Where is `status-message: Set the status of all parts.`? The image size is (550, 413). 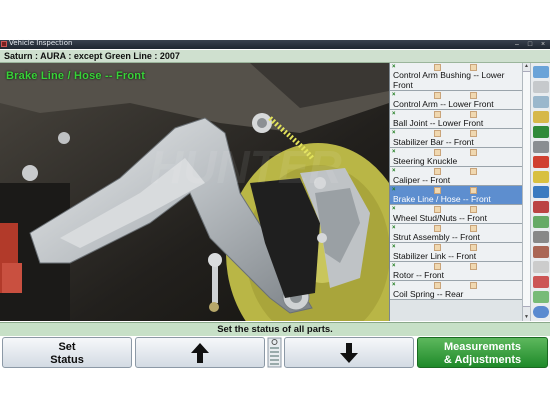 status-message: Set the status of all parts. is located at coordinates (275, 329).